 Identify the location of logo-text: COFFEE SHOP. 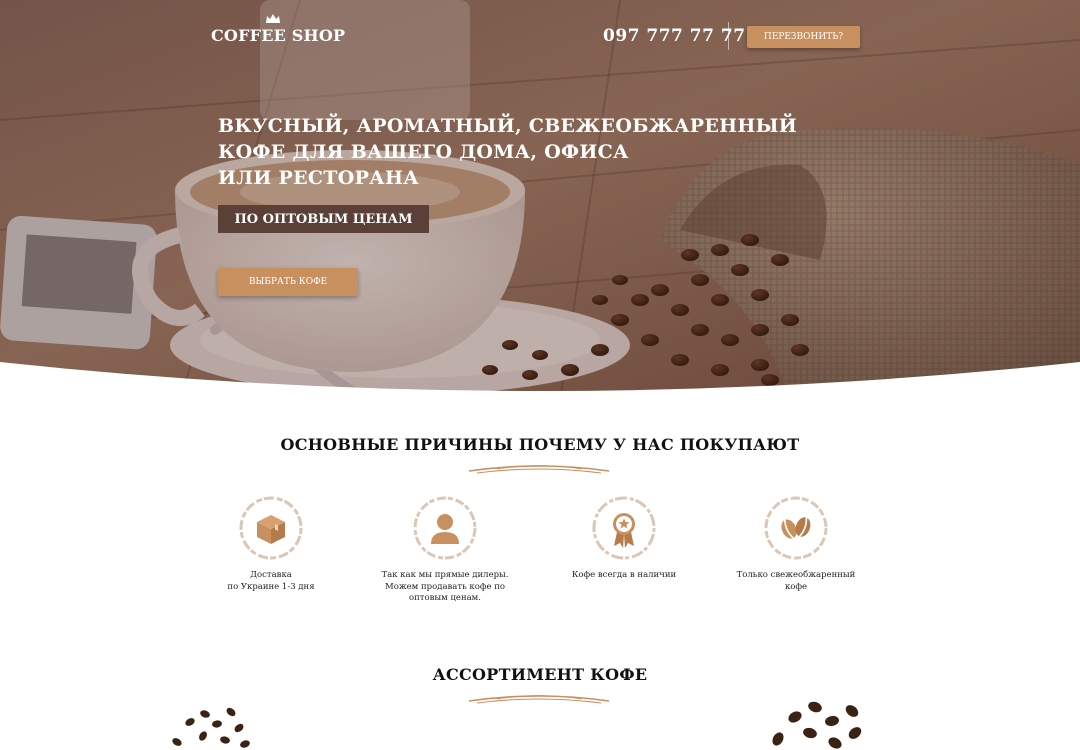
(278, 35).